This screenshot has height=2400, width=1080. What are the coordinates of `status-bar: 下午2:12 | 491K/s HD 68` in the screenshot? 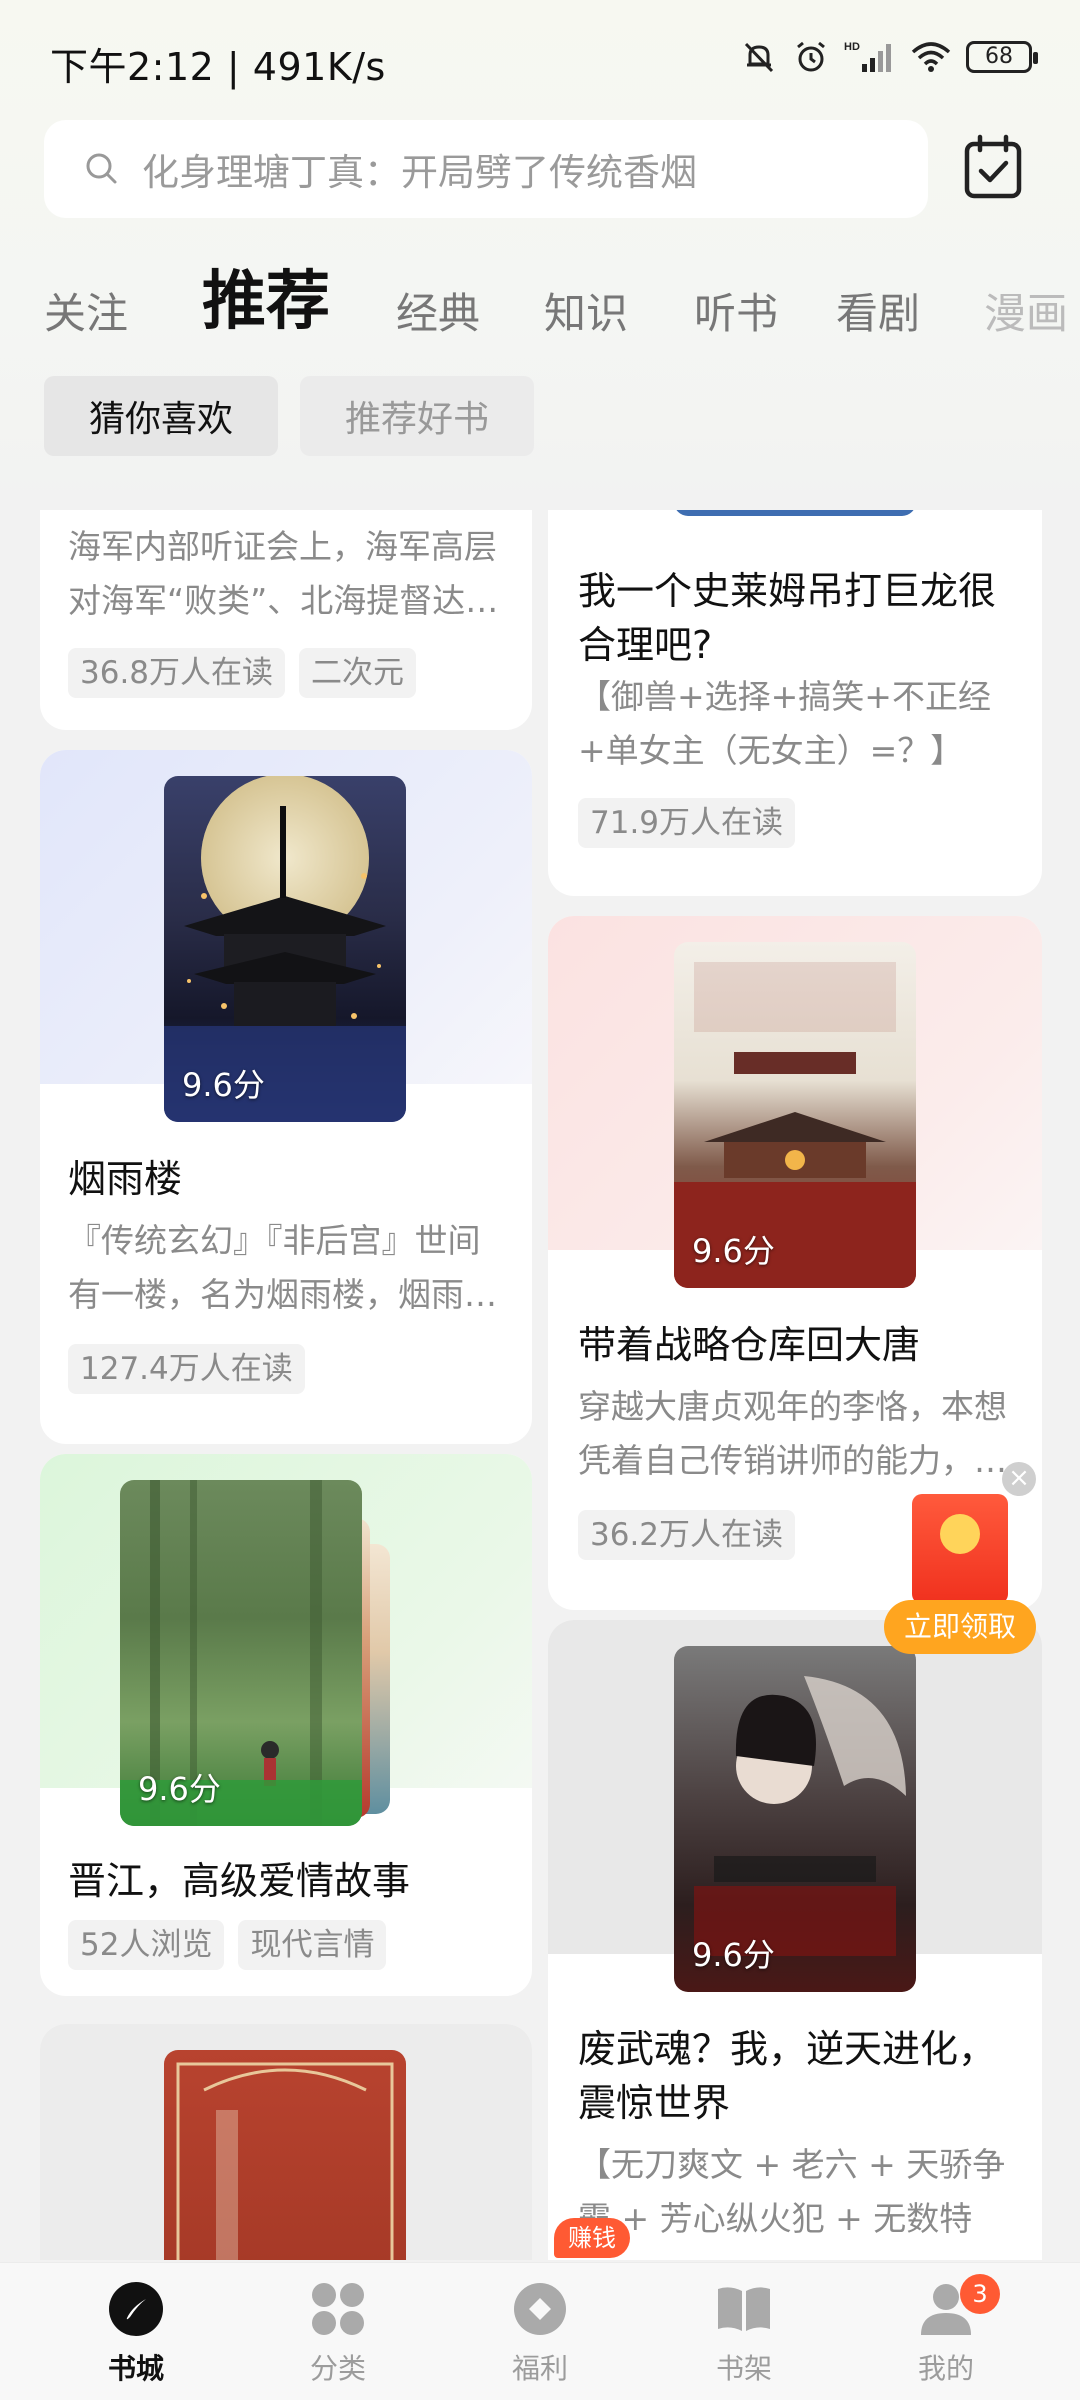 It's located at (540, 60).